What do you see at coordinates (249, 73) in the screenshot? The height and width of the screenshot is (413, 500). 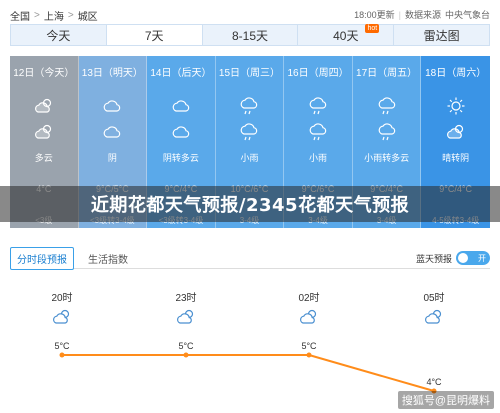 I see `day-label: 15日（周三）` at bounding box center [249, 73].